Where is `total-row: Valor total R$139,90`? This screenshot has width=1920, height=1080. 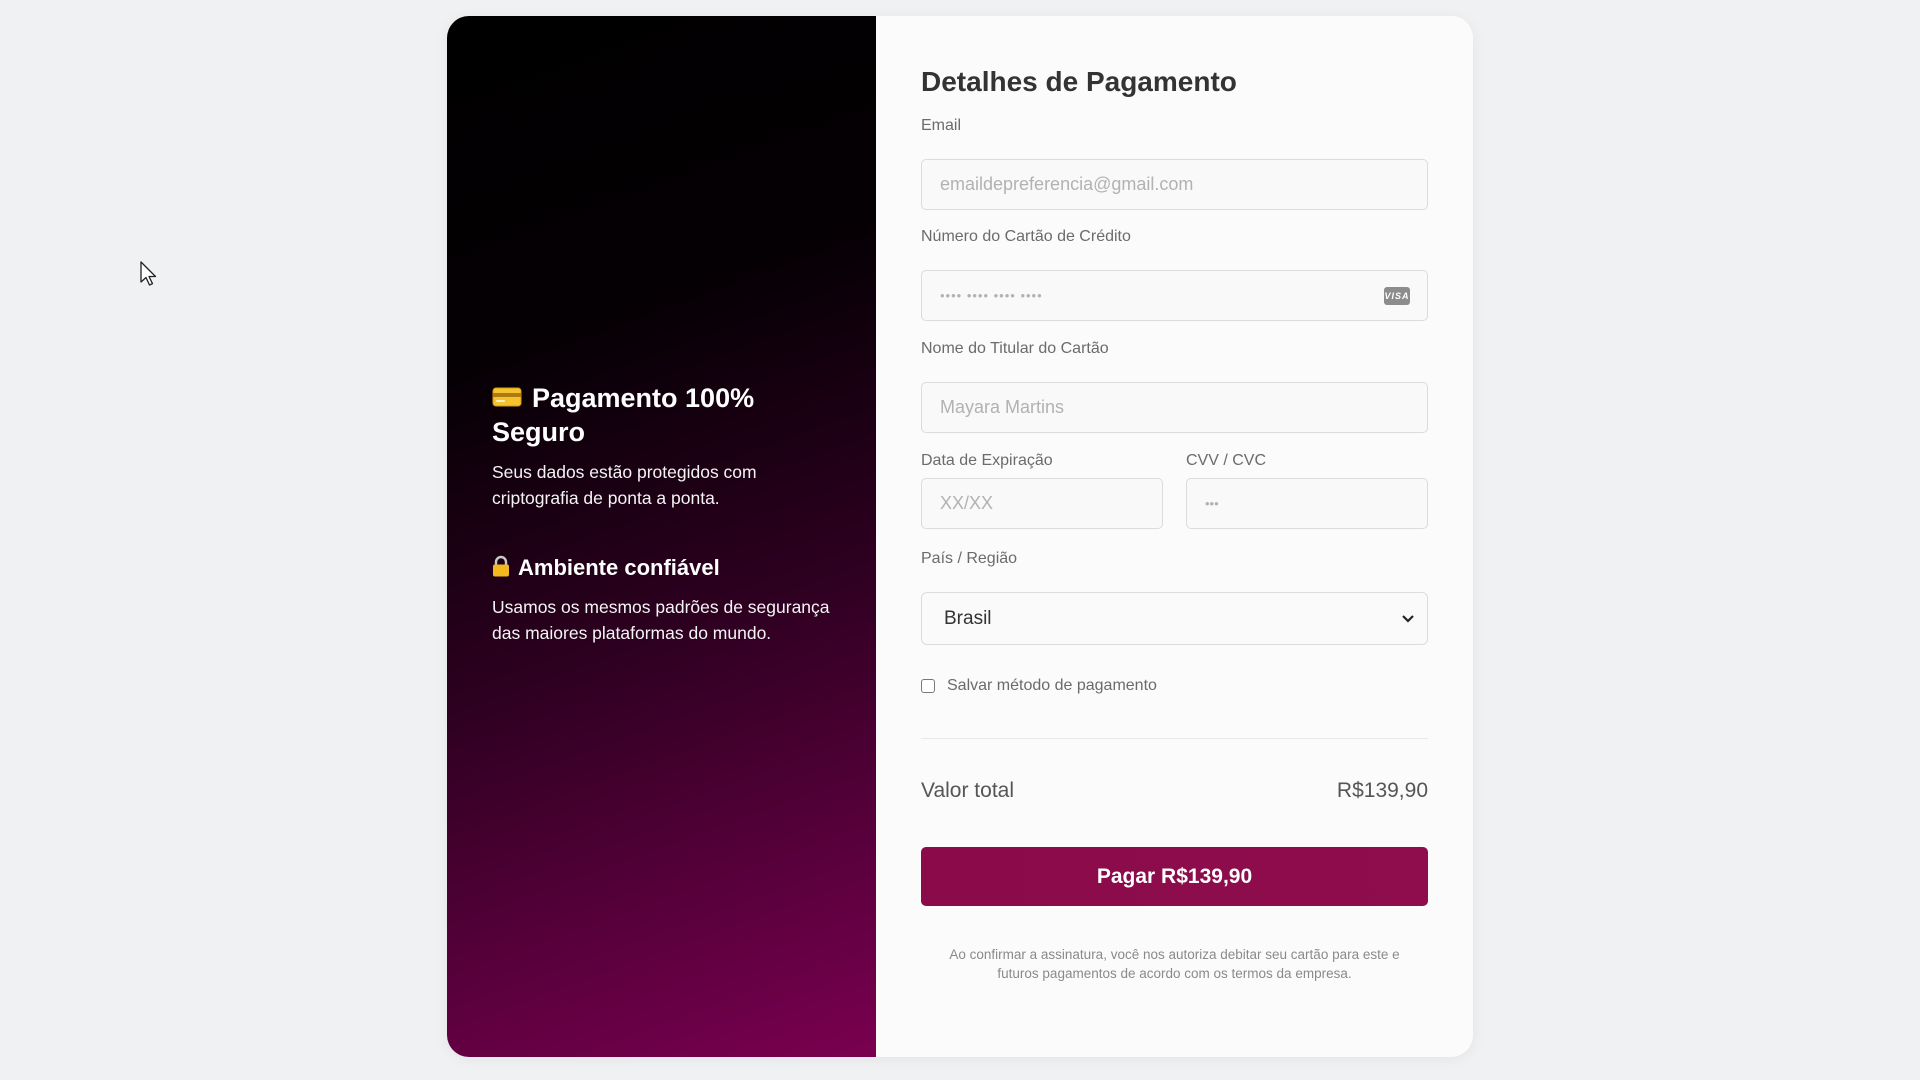
total-row: Valor total R$139,90 is located at coordinates (1174, 791).